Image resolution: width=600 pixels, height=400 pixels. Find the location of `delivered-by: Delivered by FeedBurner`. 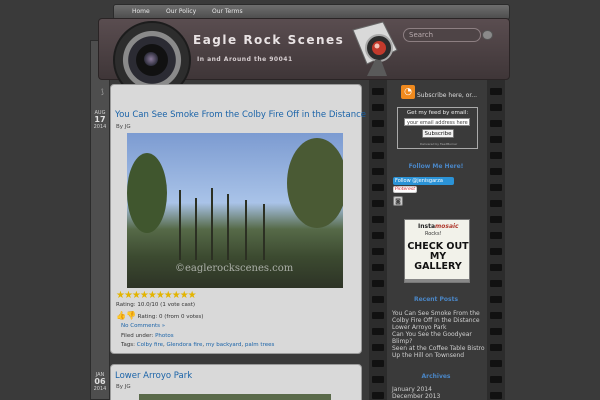

delivered-by: Delivered by FeedBurner is located at coordinates (438, 144).